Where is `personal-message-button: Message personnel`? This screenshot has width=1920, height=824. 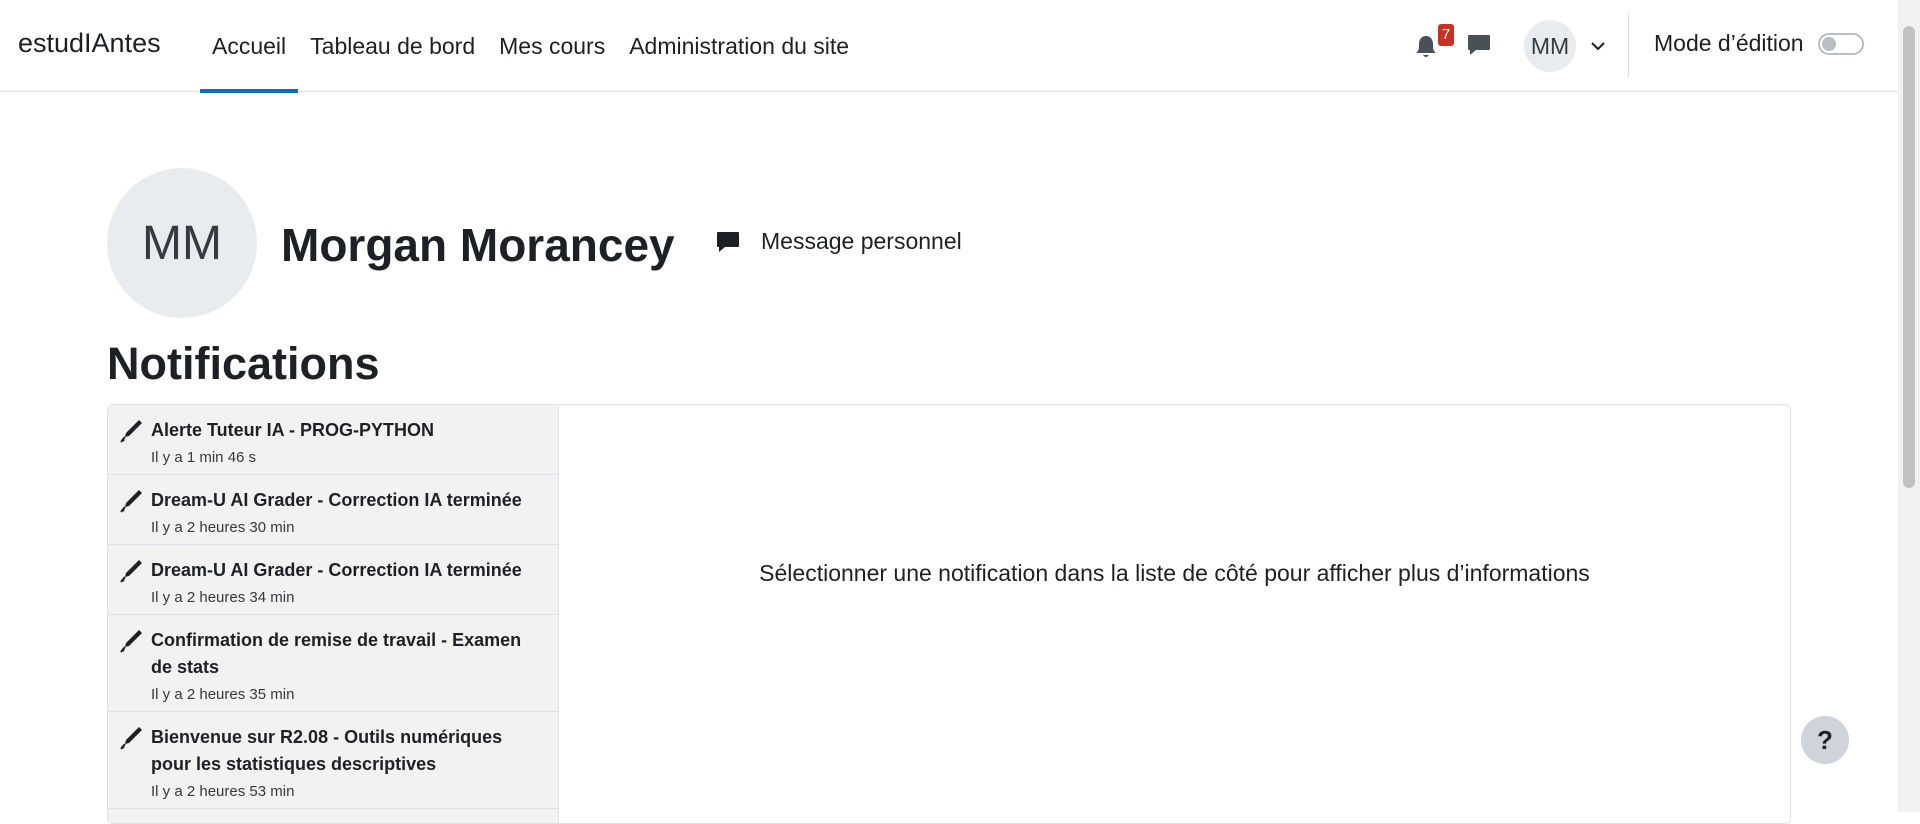
personal-message-button: Message personnel is located at coordinates (838, 241).